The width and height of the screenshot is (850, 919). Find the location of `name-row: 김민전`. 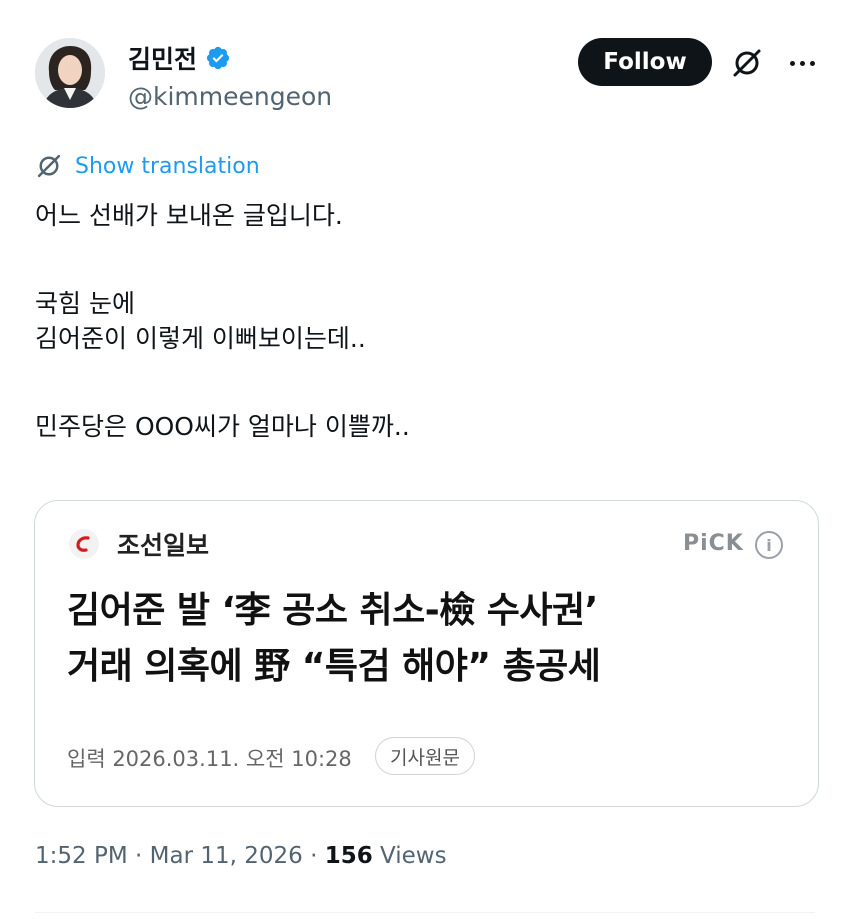

name-row: 김민전 is located at coordinates (179, 58).